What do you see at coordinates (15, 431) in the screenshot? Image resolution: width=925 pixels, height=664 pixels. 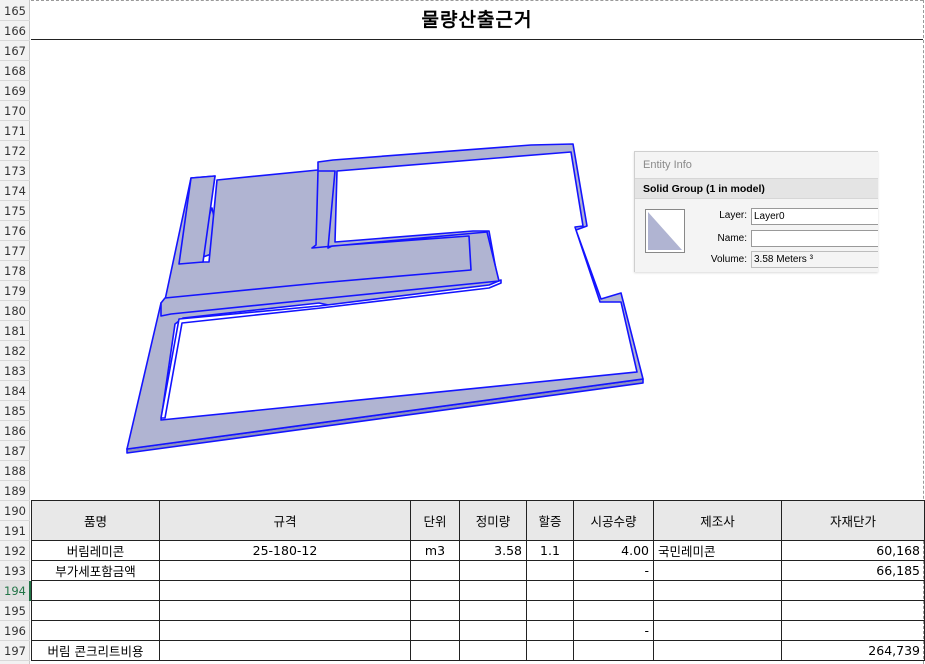 I see `row-header: 186` at bounding box center [15, 431].